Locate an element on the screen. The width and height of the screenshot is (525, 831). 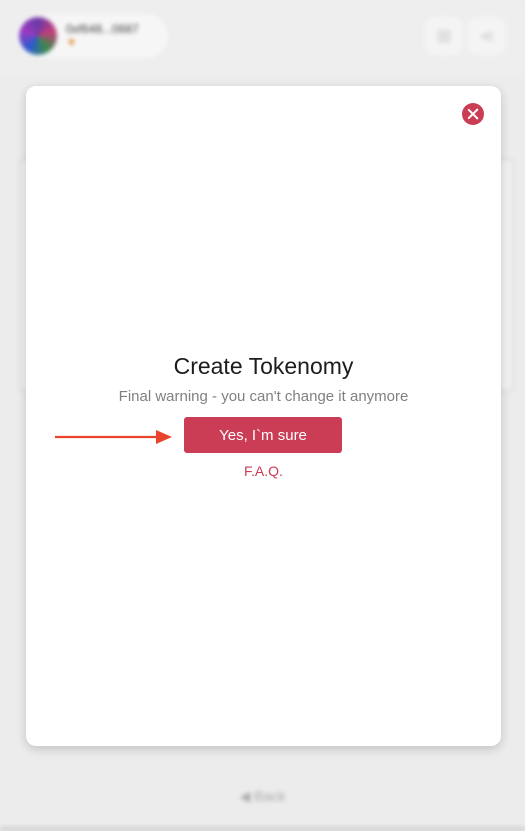
annotation-arrow-icon is located at coordinates (113, 437).